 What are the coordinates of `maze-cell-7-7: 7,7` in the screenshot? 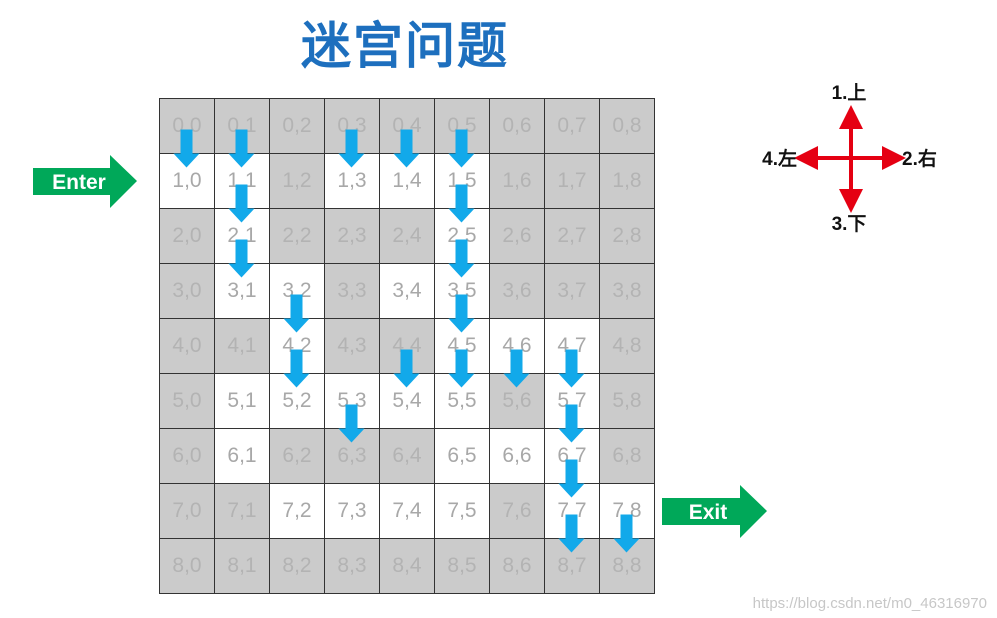 It's located at (572, 511).